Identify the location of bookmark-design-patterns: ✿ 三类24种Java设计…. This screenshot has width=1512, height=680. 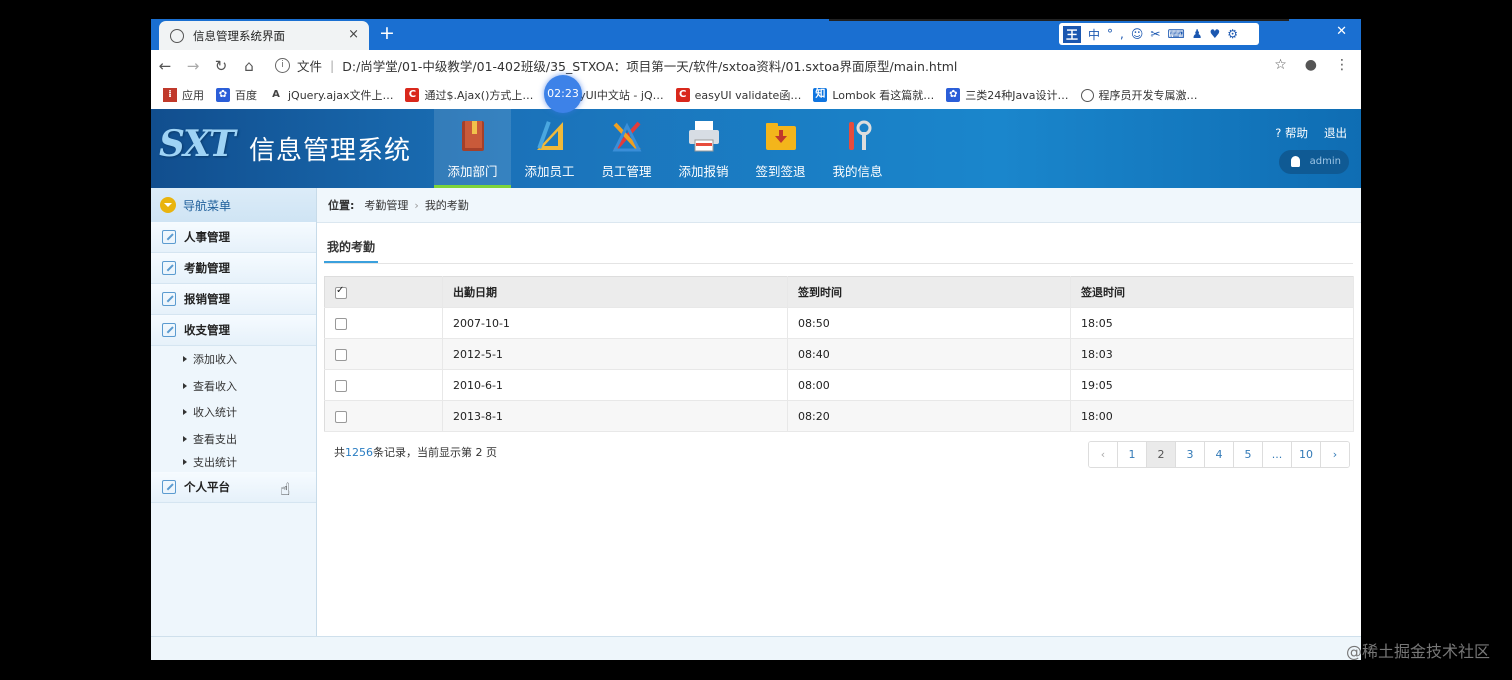
(1007, 95).